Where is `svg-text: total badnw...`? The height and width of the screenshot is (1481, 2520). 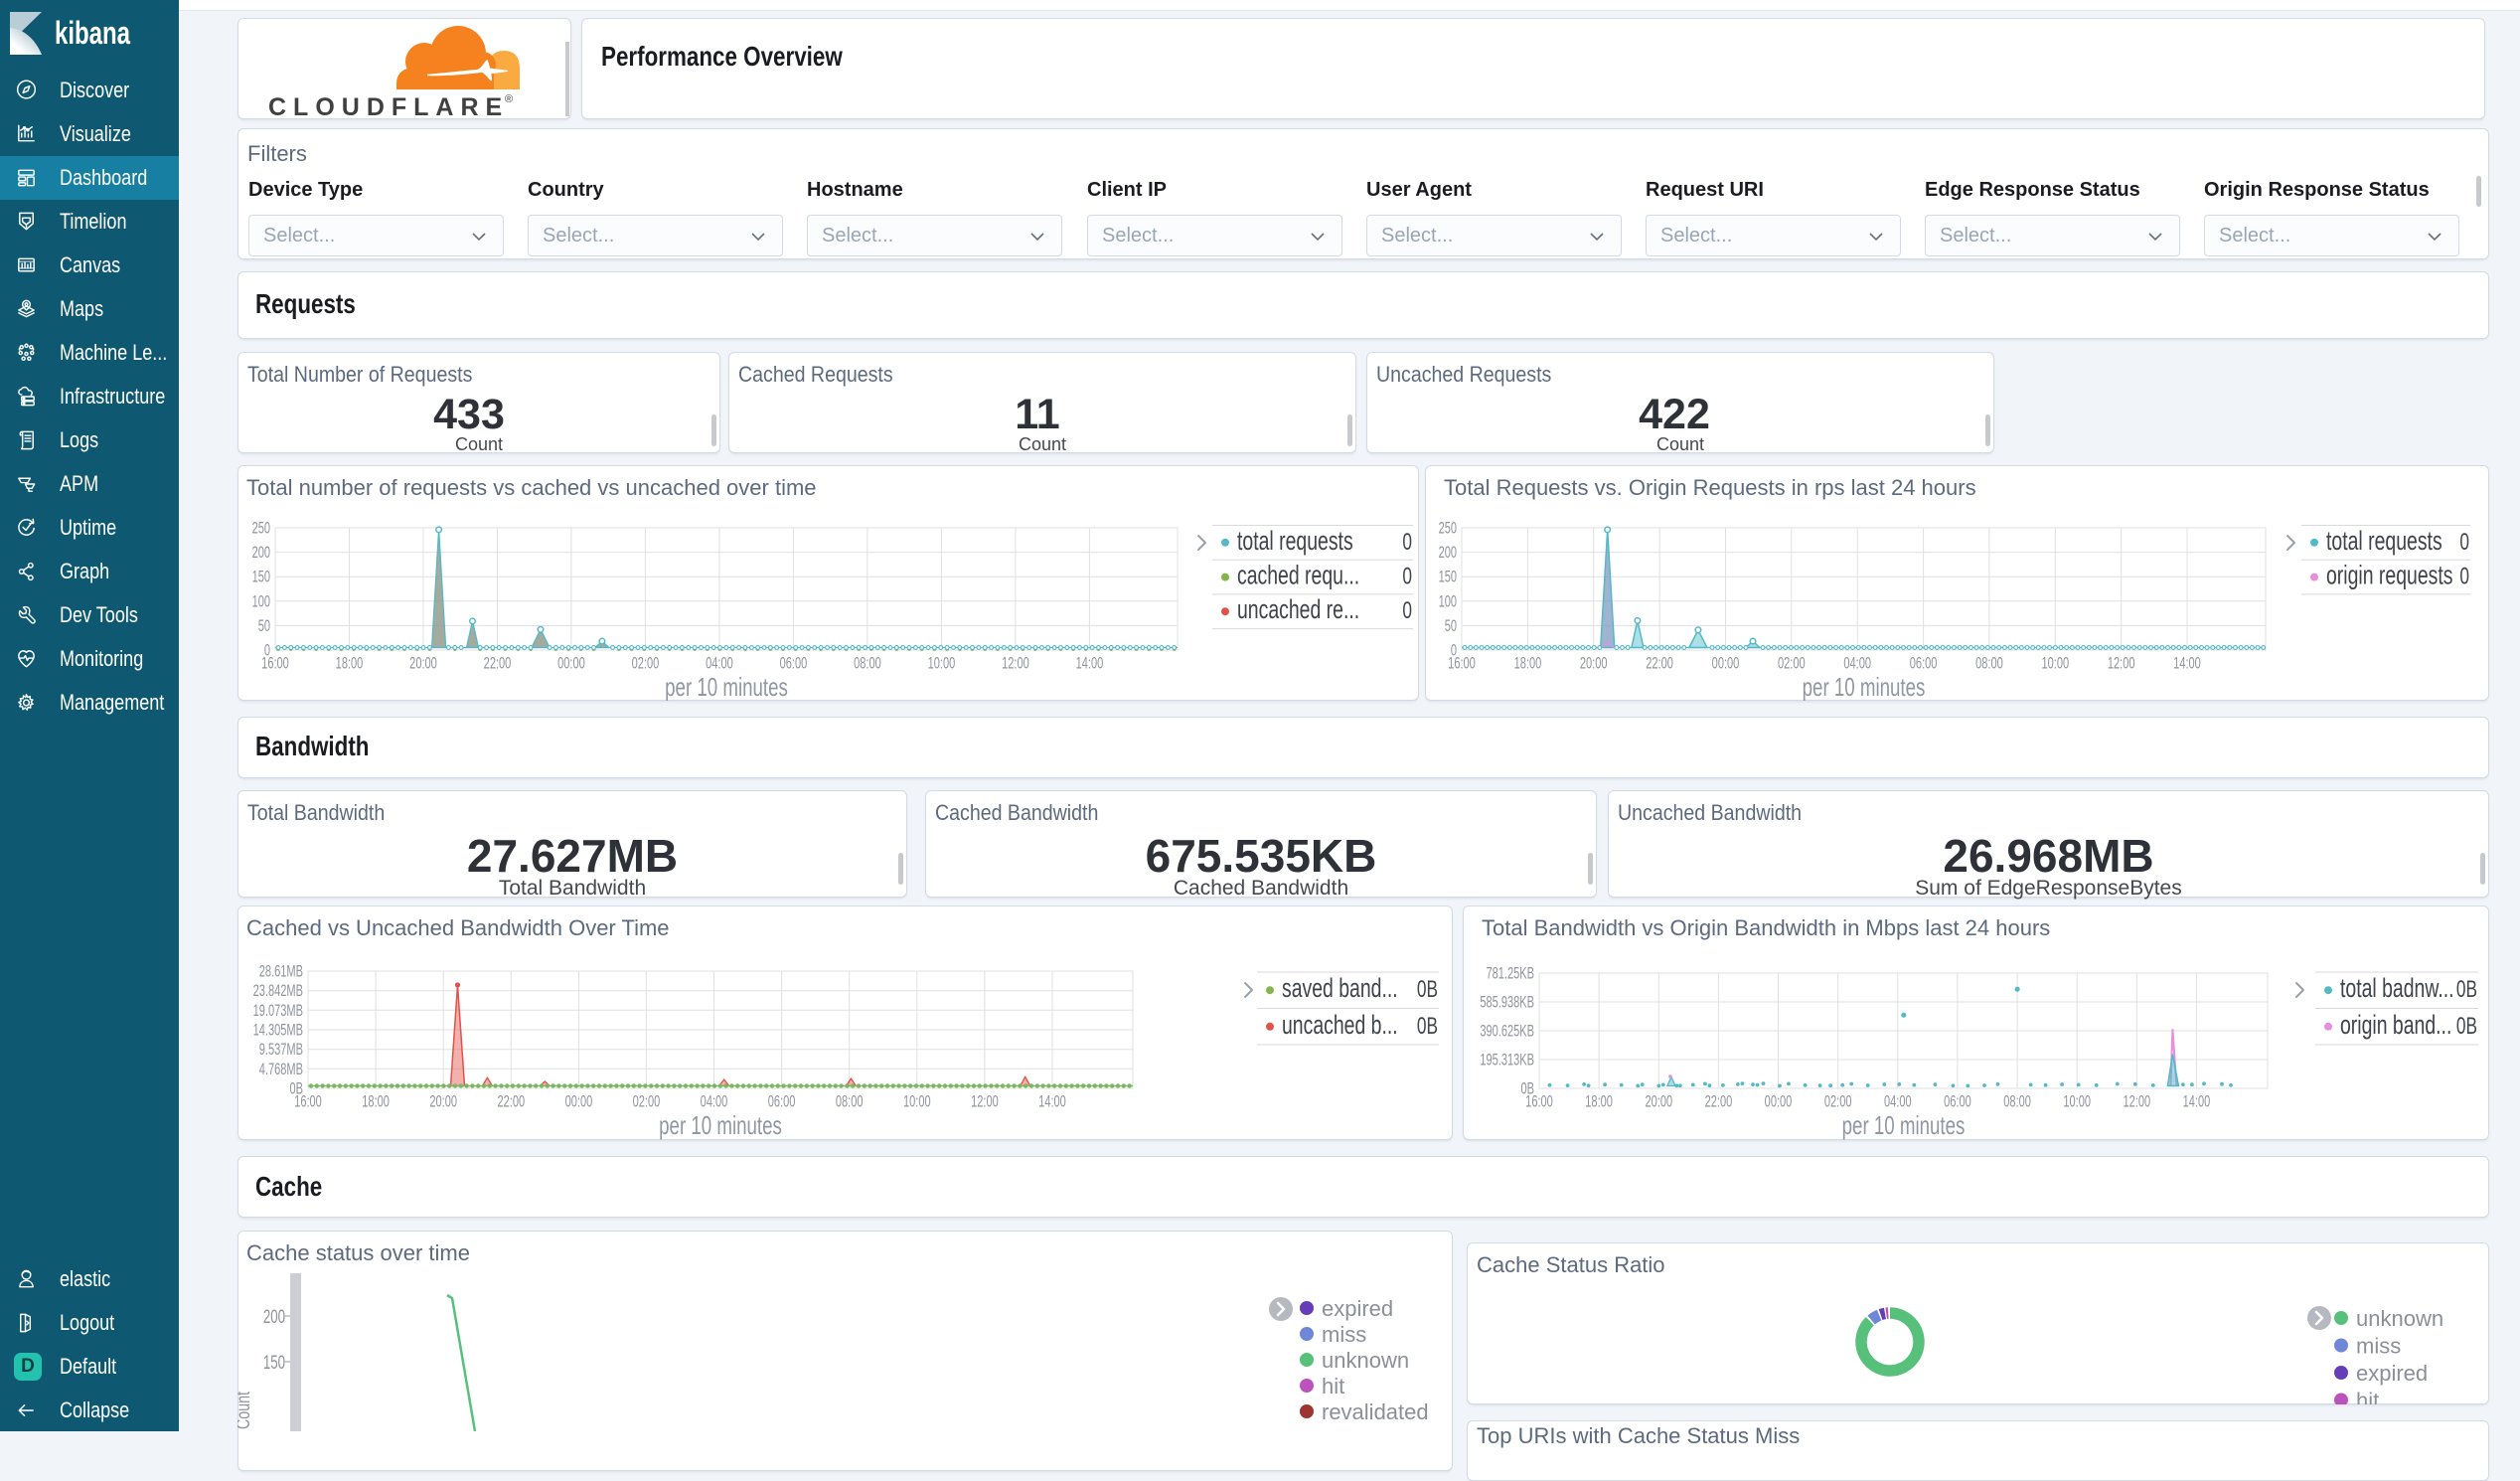 svg-text: total badnw... is located at coordinates (2397, 988).